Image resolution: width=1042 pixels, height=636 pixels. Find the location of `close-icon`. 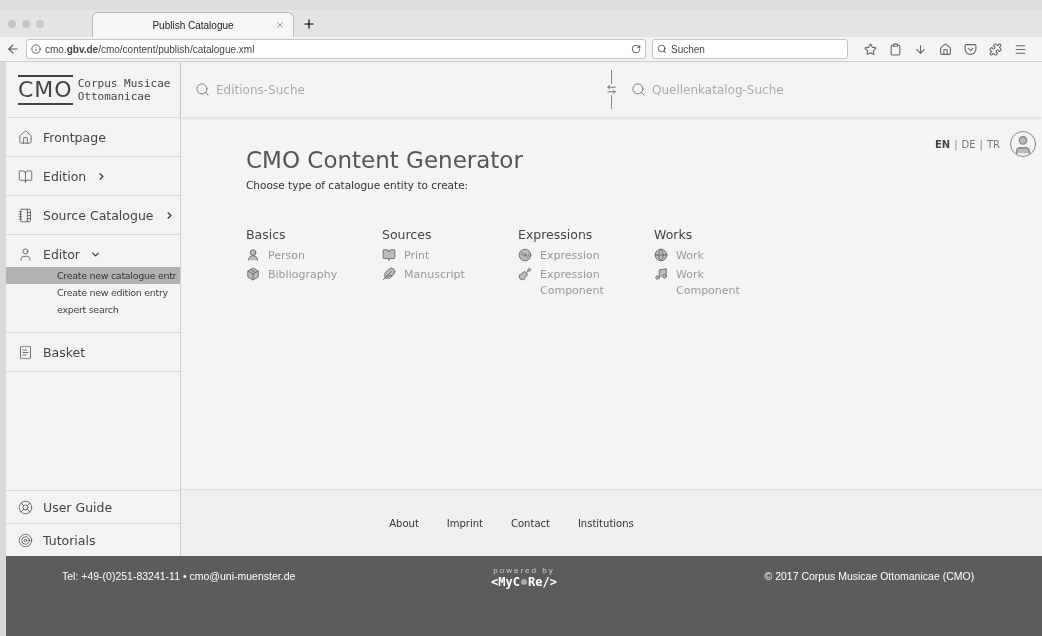

close-icon is located at coordinates (280, 25).